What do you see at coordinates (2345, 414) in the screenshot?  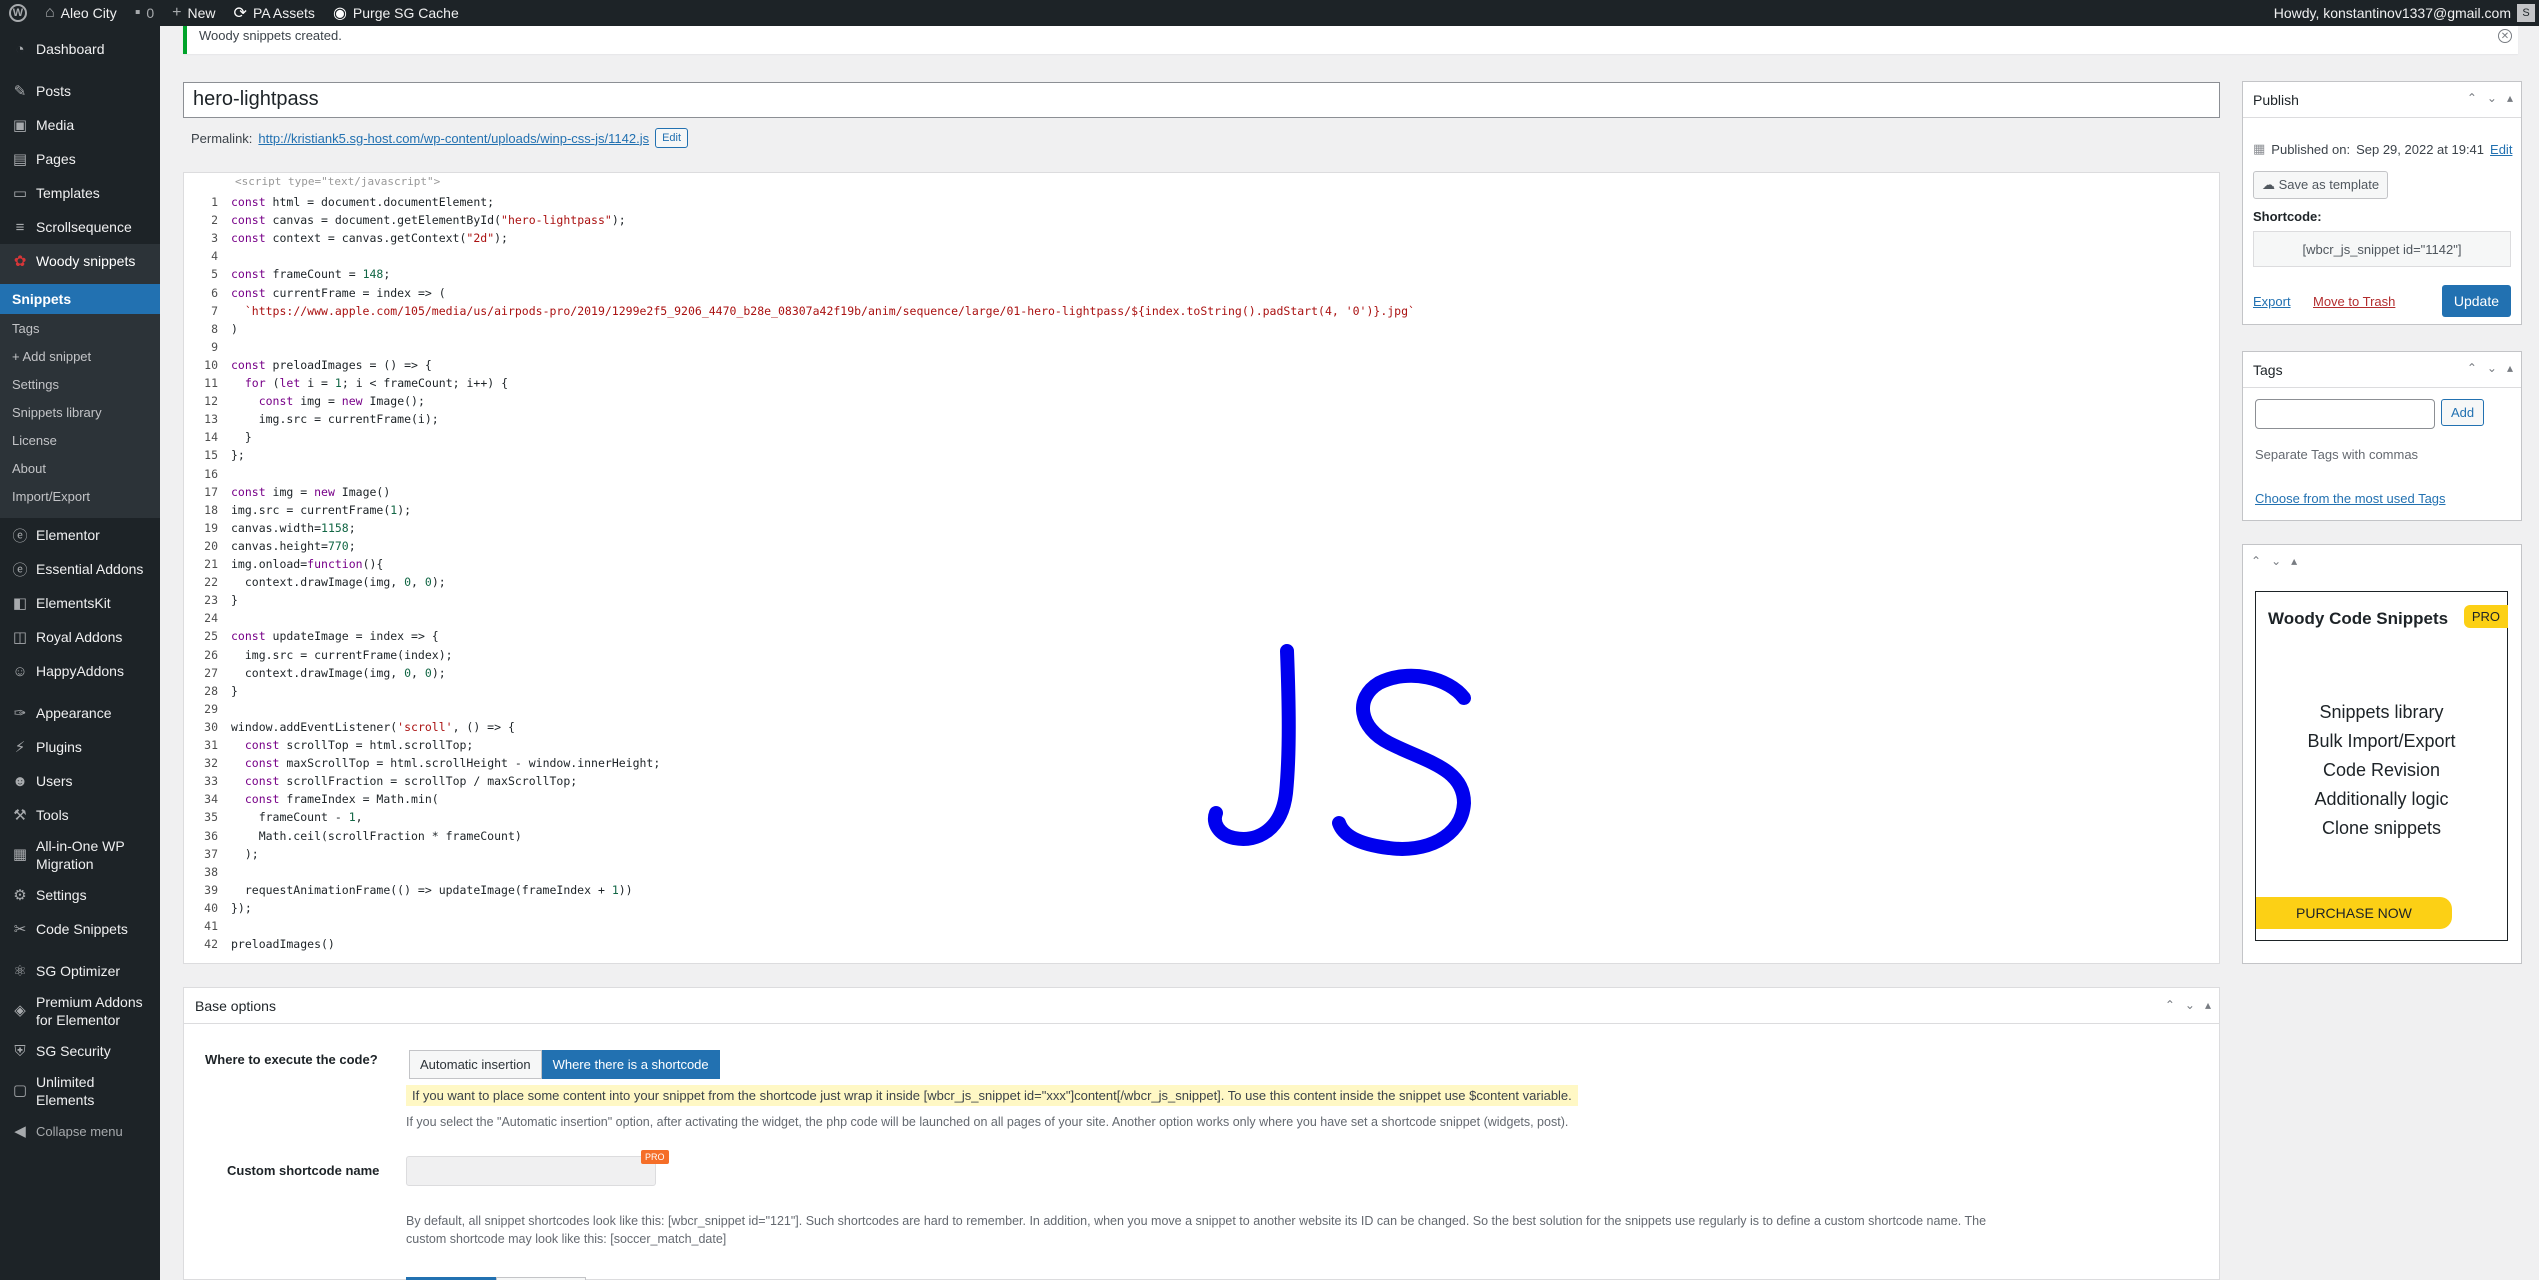 I see `tag-input` at bounding box center [2345, 414].